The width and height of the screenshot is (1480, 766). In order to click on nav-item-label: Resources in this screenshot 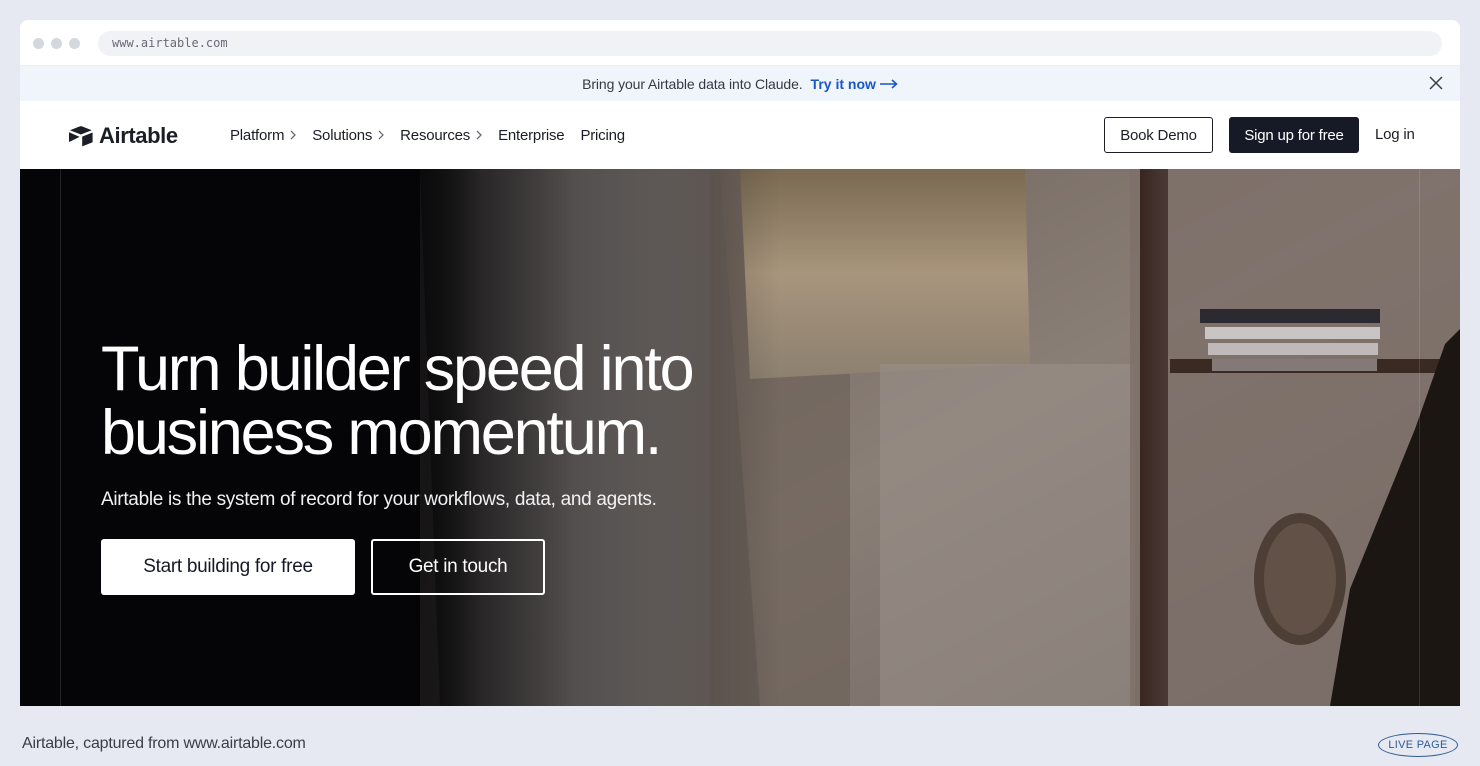, I will do `click(435, 135)`.